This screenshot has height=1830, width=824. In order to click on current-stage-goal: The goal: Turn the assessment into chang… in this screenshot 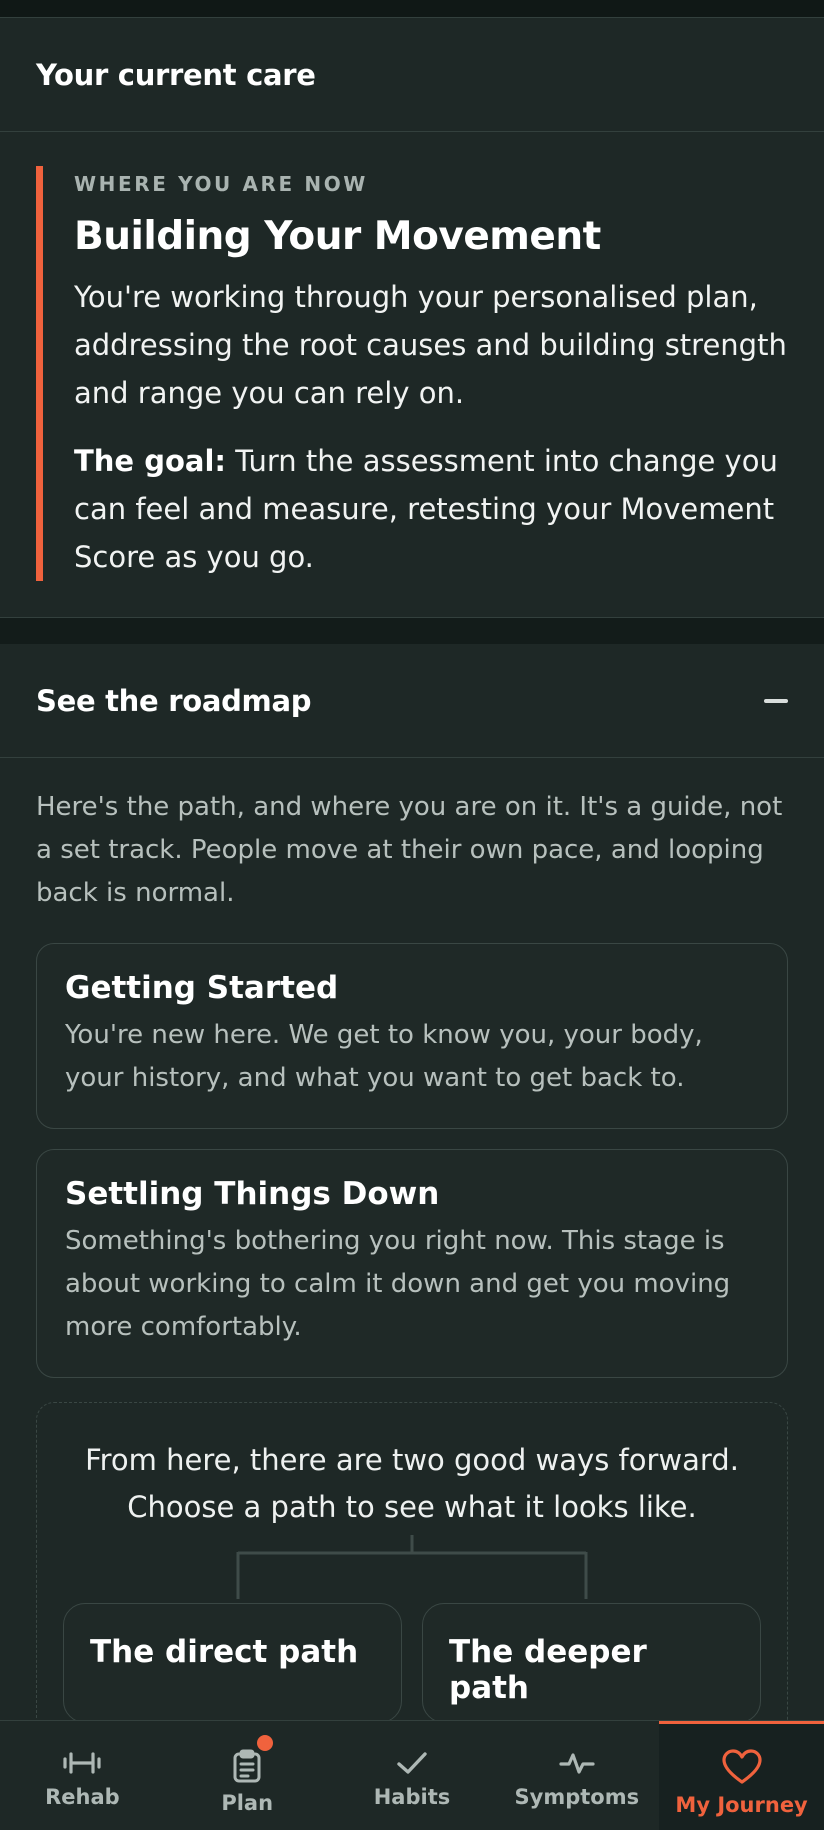, I will do `click(431, 509)`.